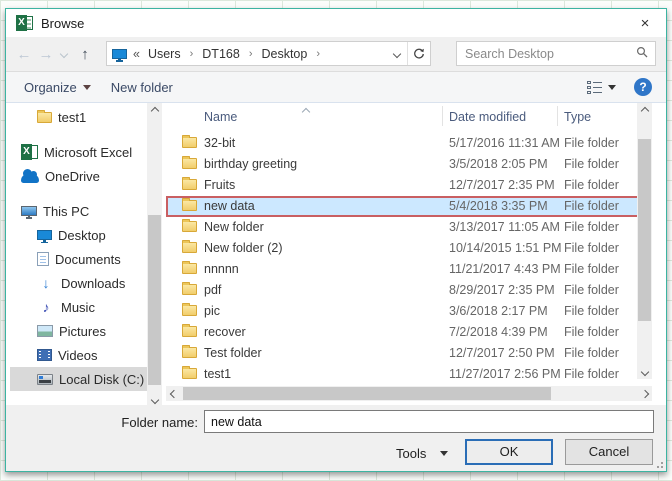 Image resolution: width=672 pixels, height=481 pixels. Describe the element at coordinates (64, 54) in the screenshot. I see `history-chevron-icon` at that location.